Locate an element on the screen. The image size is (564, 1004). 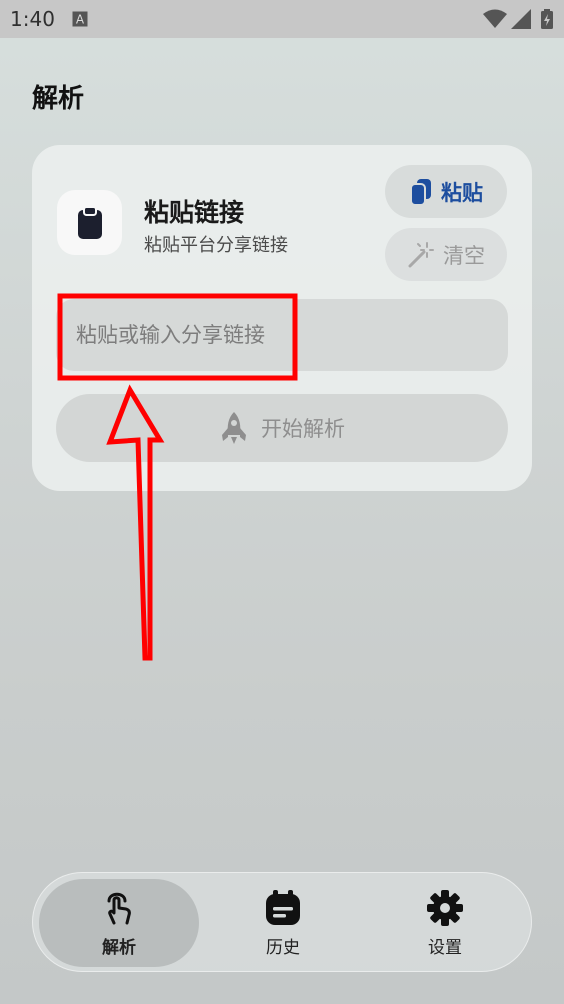
nav-item-parse: 解析 is located at coordinates (119, 923).